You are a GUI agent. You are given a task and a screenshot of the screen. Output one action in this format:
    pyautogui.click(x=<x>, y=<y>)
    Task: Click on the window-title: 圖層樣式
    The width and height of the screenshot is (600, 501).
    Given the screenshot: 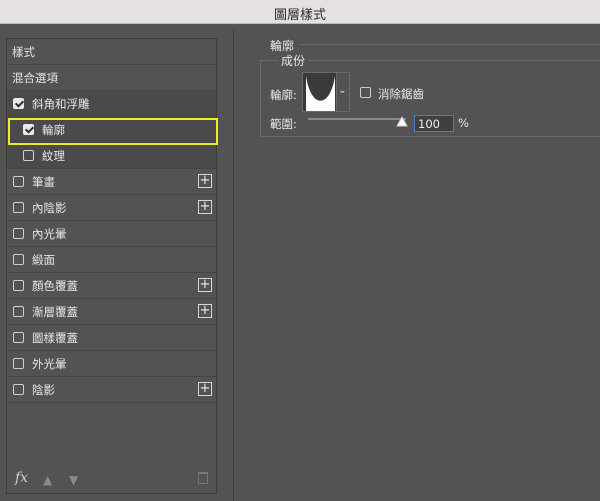 What is the action you would take?
    pyautogui.click(x=299, y=15)
    